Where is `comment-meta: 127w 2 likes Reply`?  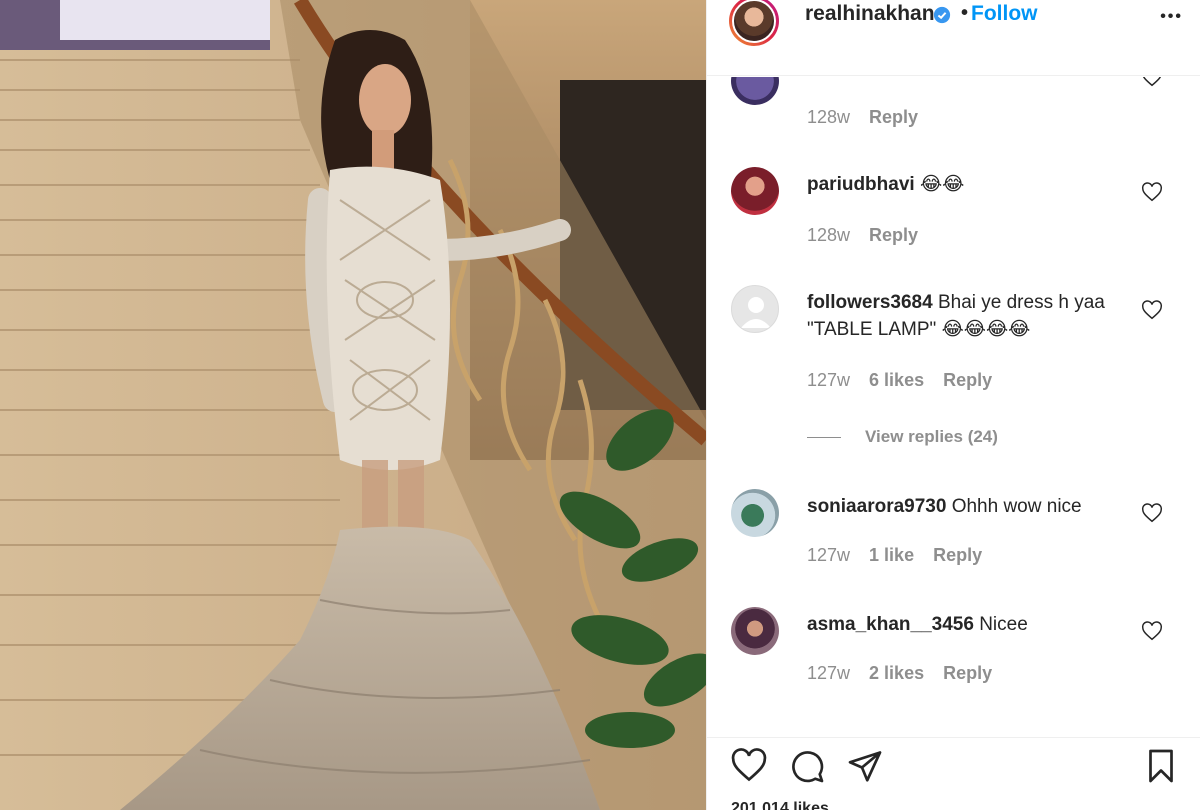 comment-meta: 127w 2 likes Reply is located at coordinates (906, 673).